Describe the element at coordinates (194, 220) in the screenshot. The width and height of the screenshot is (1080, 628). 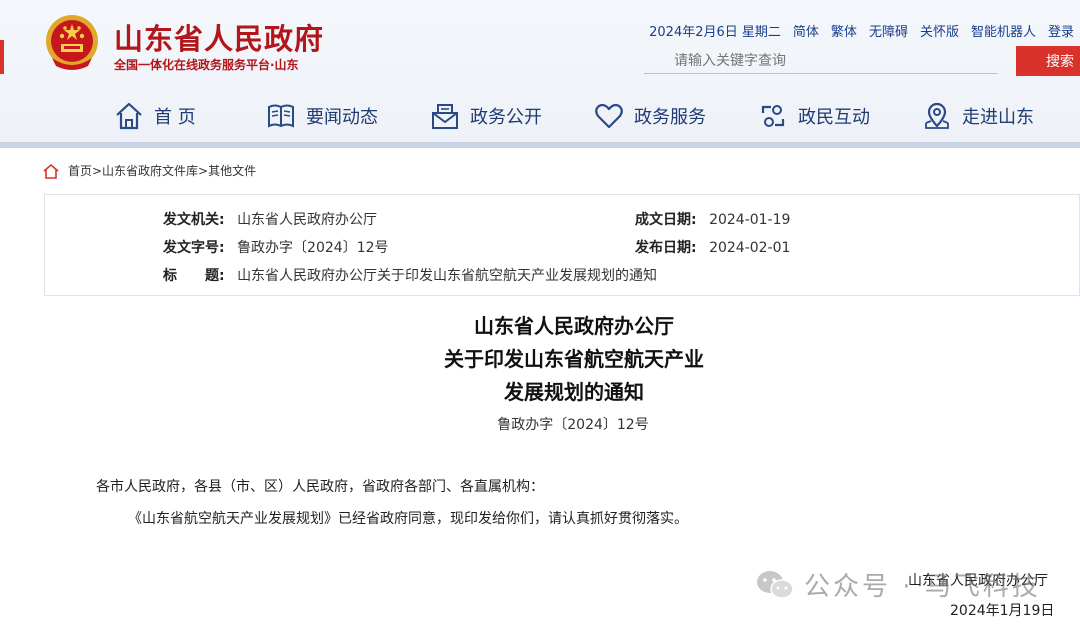
I see `issuer-label: 发文机关:` at that location.